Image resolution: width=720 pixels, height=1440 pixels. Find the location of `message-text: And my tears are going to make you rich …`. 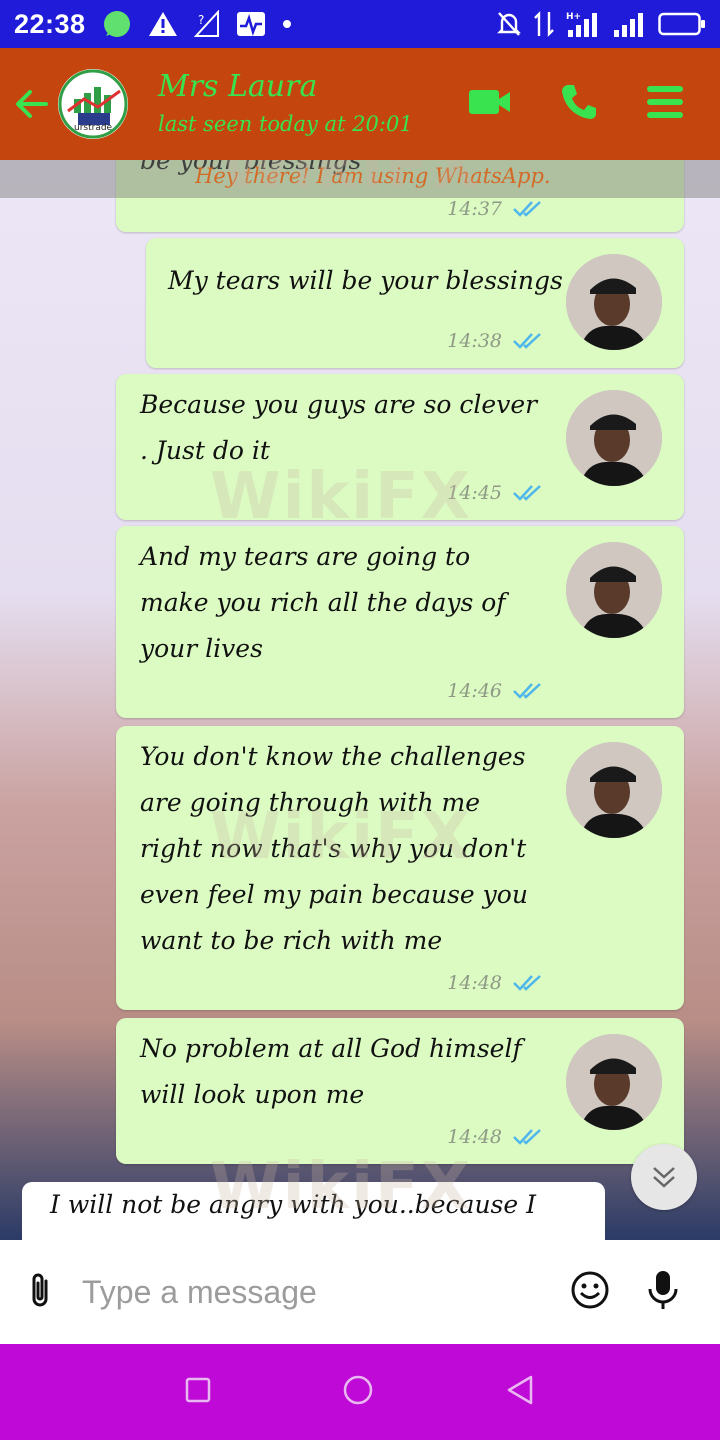

message-text: And my tears are going to make you rich … is located at coordinates (323, 602).